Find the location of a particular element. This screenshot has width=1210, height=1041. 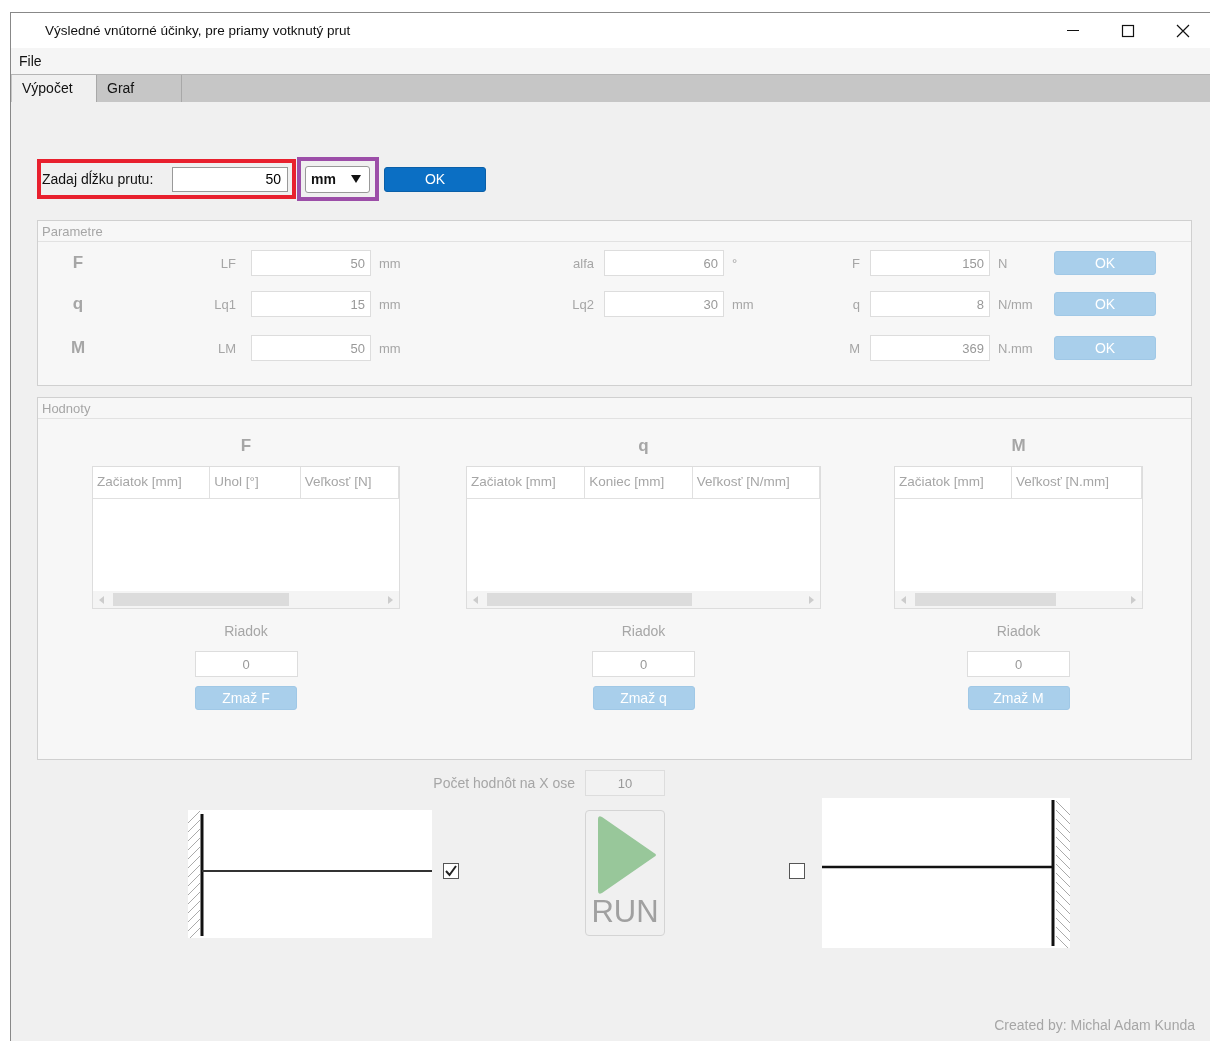

column-header: Veľkosť [N] is located at coordinates (349, 482).